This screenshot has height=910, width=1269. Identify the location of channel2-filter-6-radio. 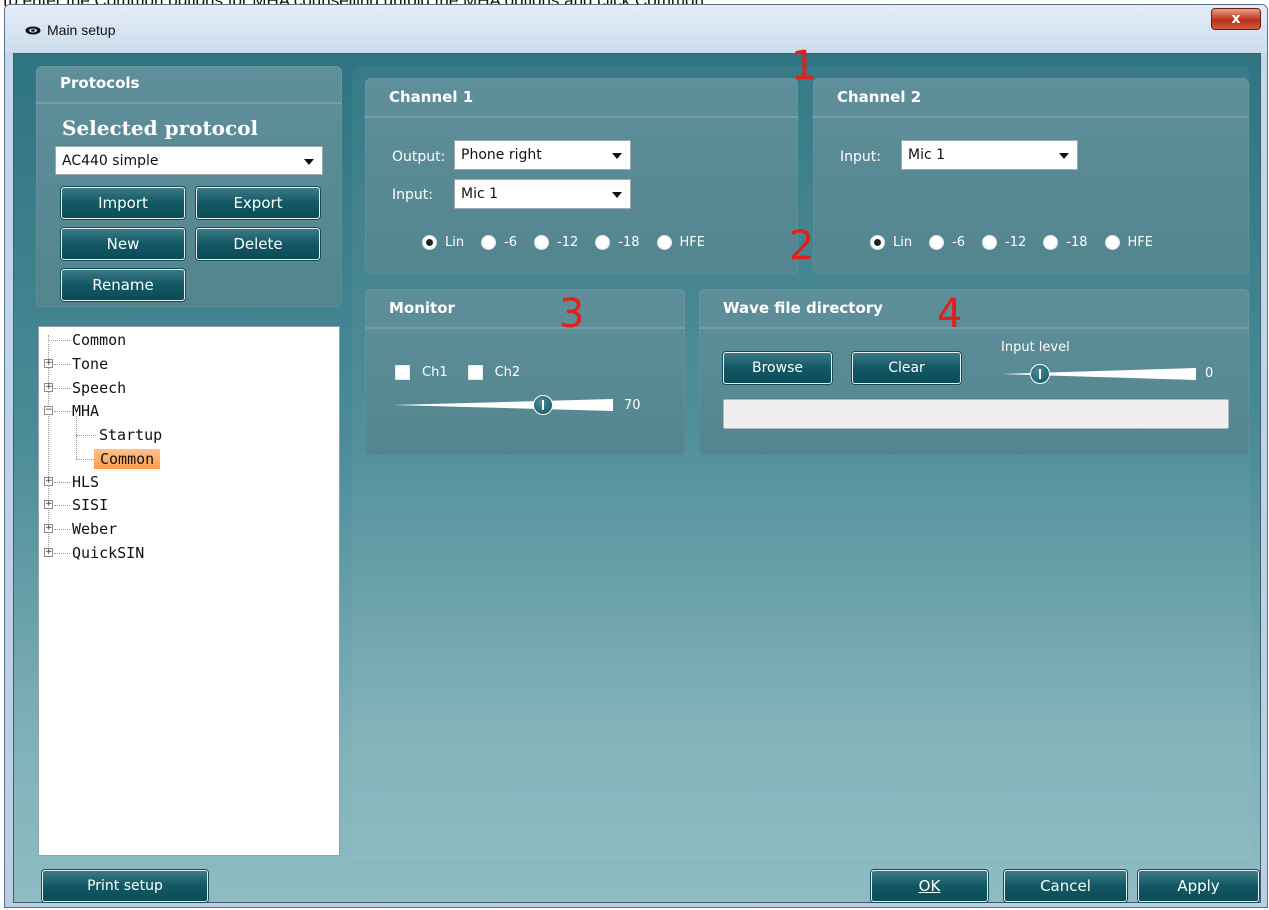
(937, 242).